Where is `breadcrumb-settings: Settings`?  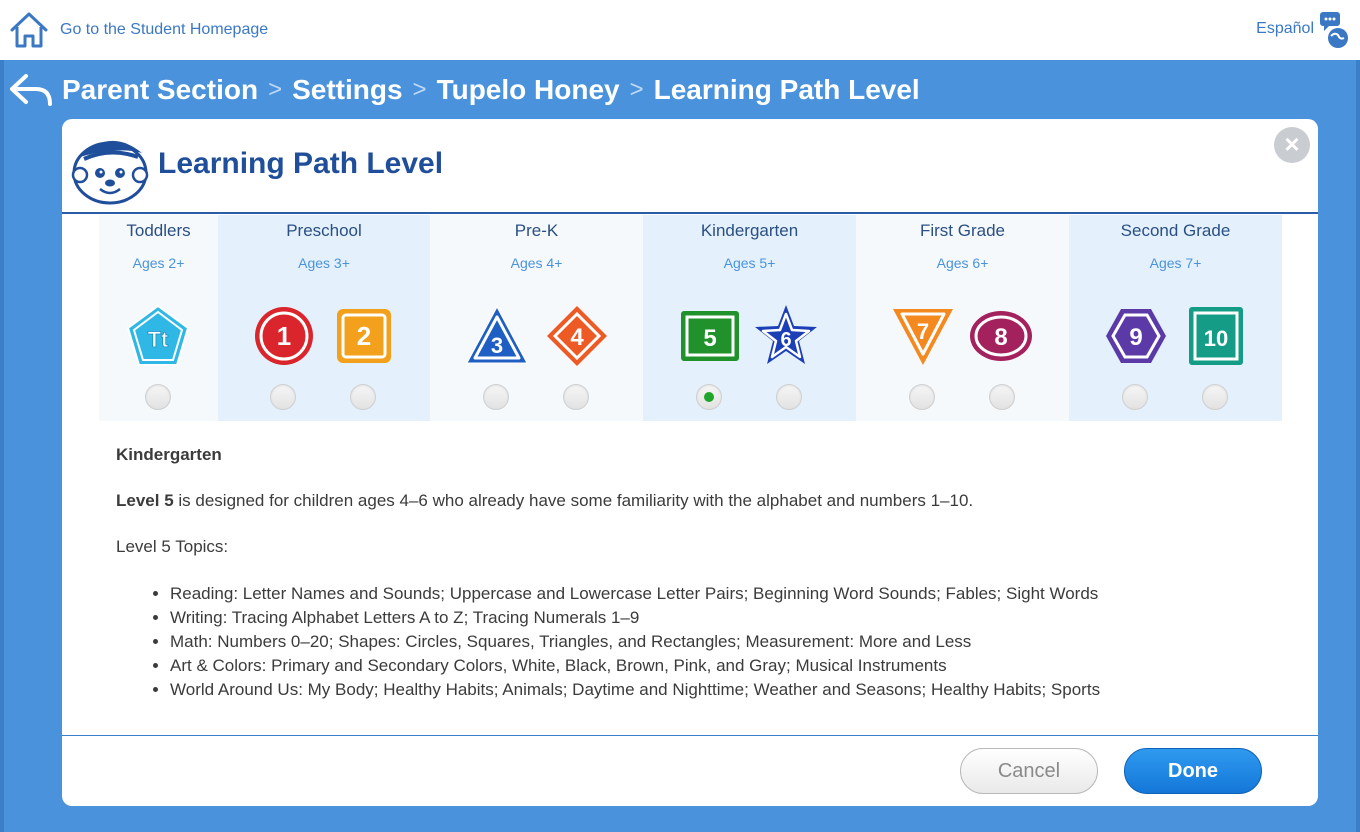 breadcrumb-settings: Settings is located at coordinates (347, 90).